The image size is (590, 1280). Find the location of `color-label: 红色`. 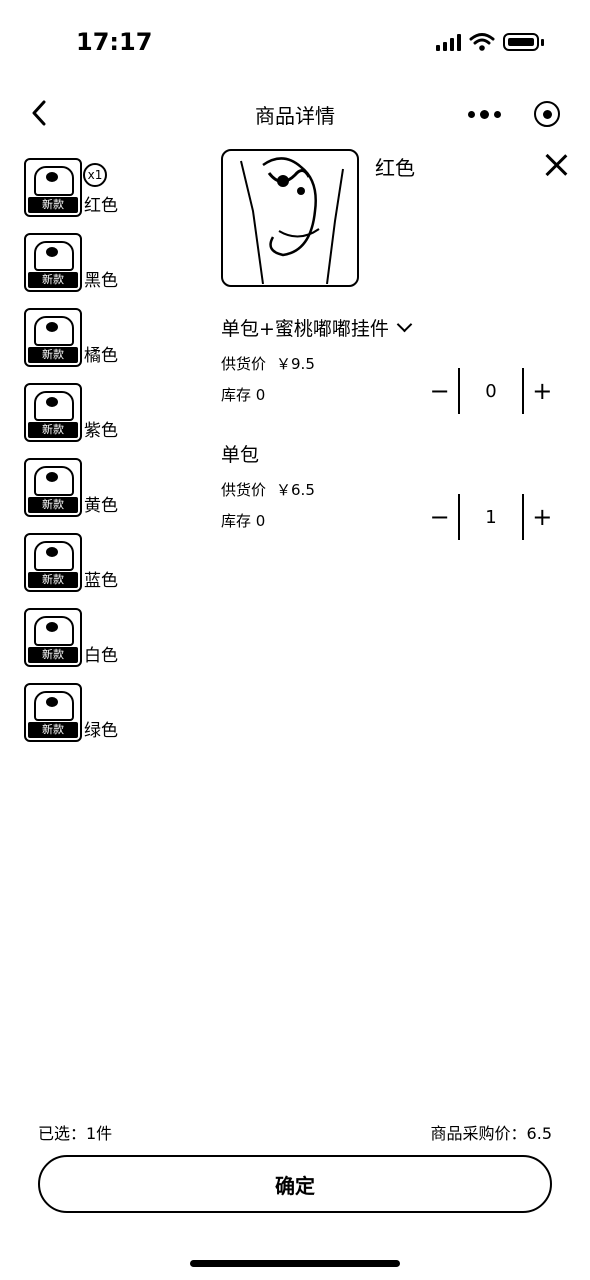

color-label: 红色 is located at coordinates (101, 206).